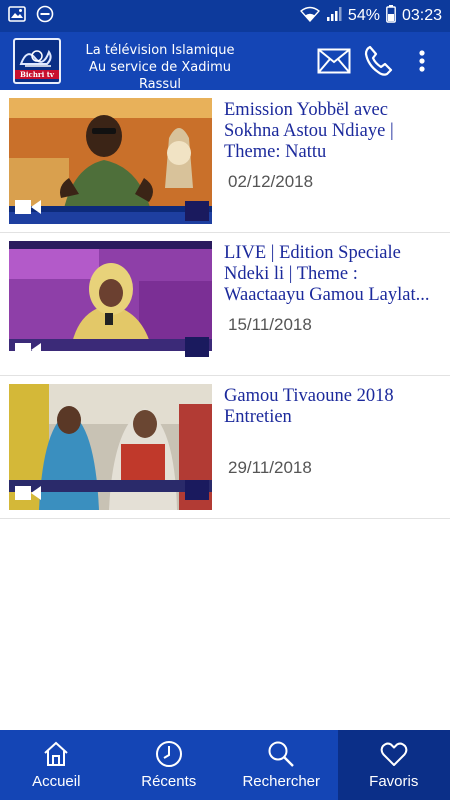  I want to click on bottom-nav: Accueil Récents Rechercher Favoris, so click(225, 765).